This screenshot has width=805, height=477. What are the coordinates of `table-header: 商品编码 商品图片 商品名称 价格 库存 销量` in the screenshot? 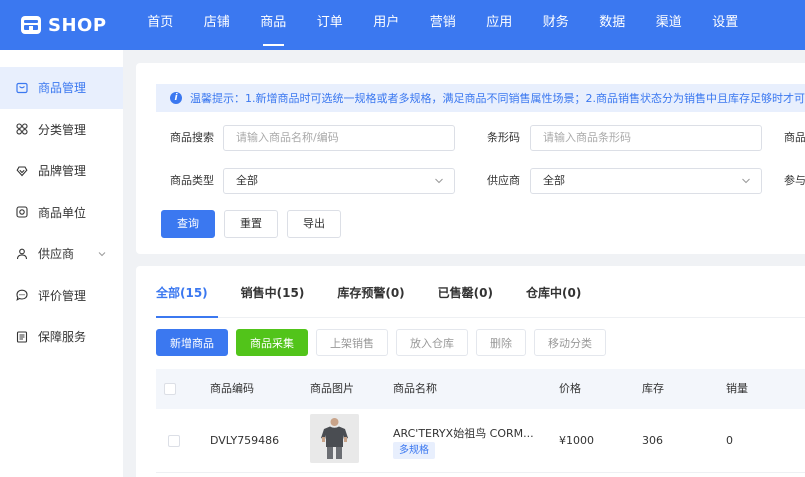 It's located at (480, 389).